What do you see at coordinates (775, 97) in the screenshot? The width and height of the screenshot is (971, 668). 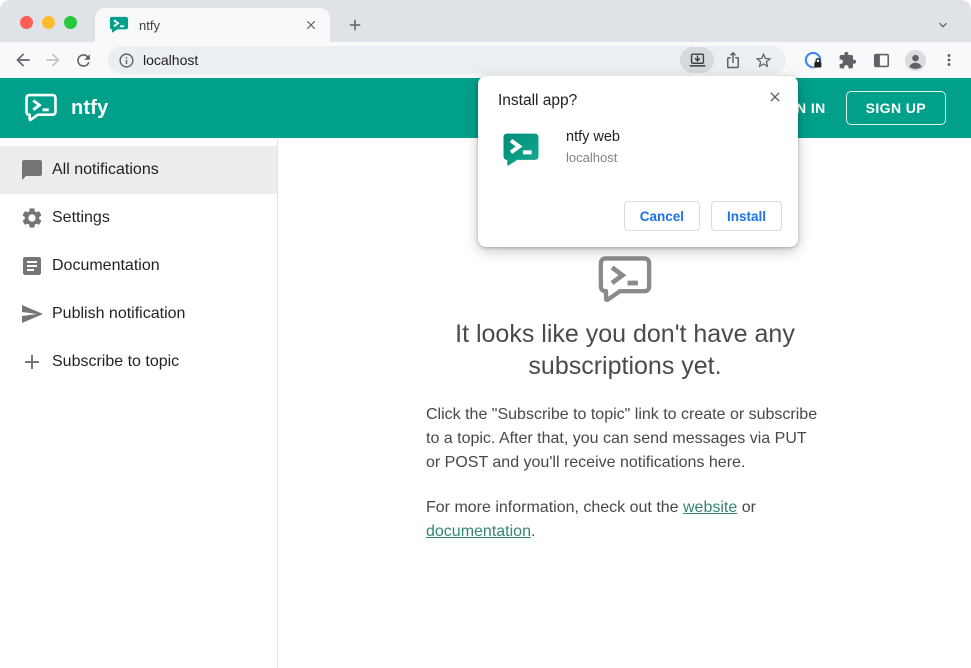 I see `dialog-close-icon` at bounding box center [775, 97].